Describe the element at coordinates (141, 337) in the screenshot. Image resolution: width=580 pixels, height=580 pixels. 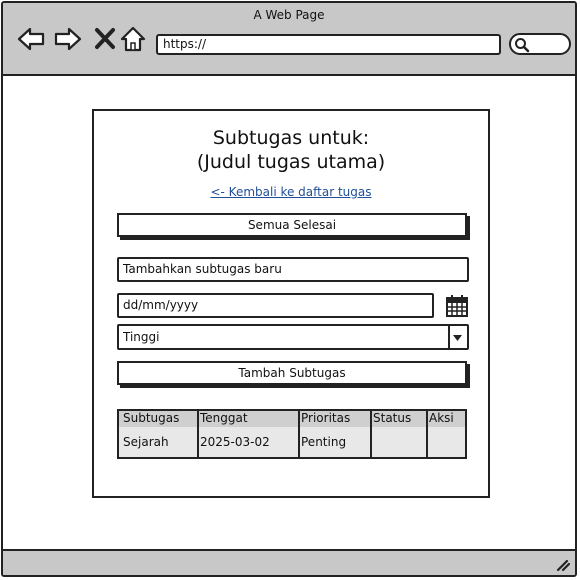
I see `priority-selected-value: Tinggi` at that location.